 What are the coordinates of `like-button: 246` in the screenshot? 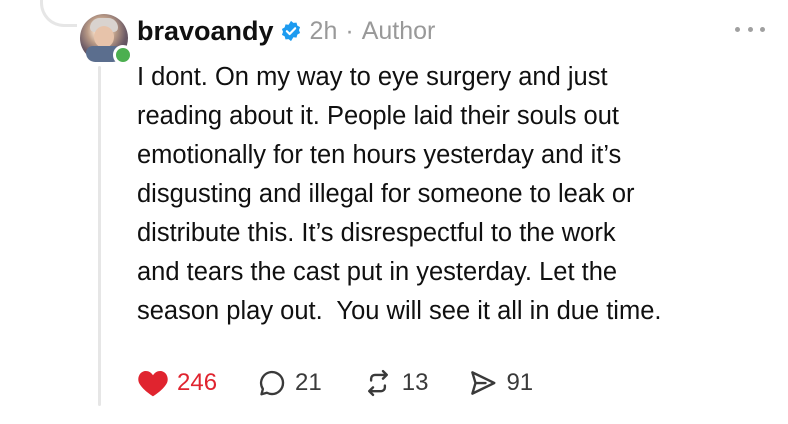 It's located at (177, 383).